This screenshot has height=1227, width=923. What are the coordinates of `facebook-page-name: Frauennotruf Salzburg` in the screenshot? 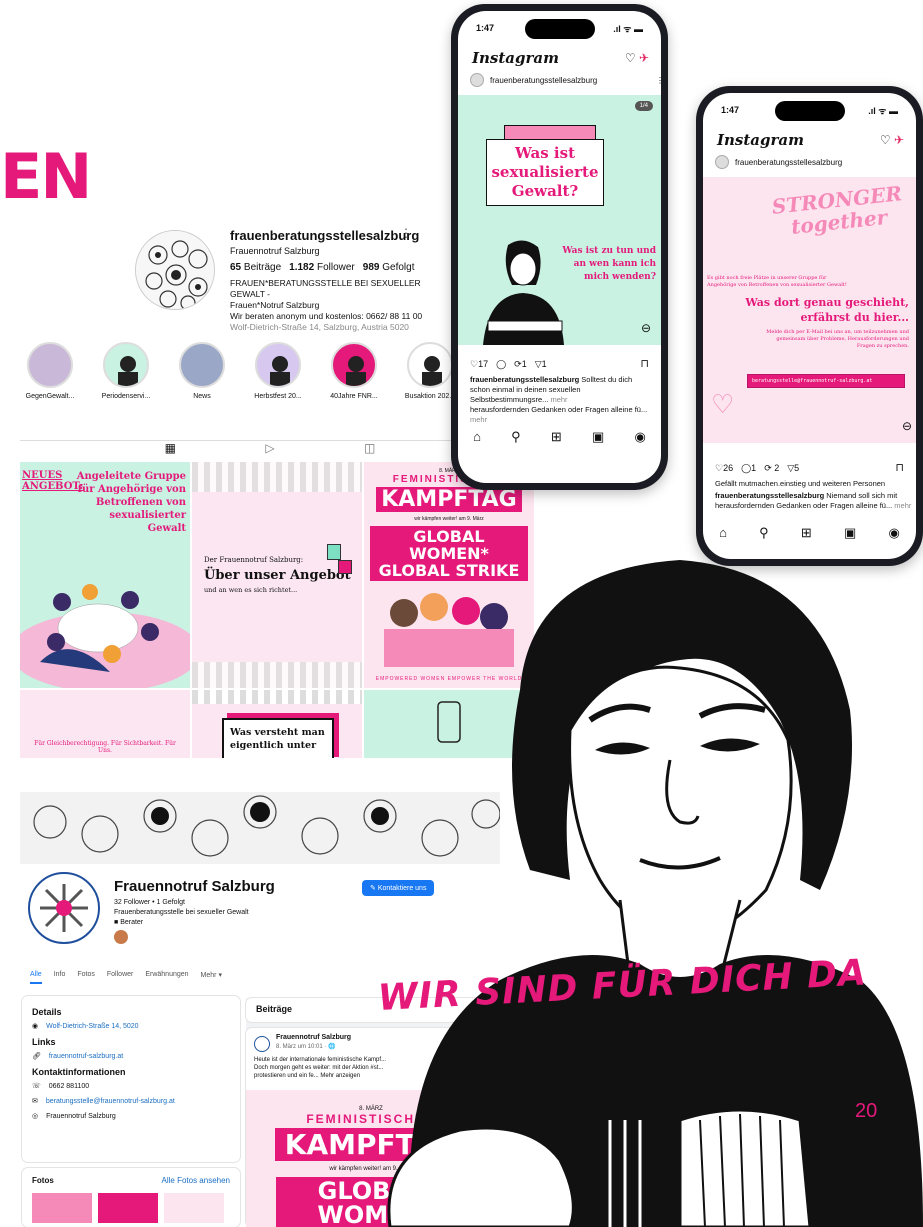 It's located at (194, 886).